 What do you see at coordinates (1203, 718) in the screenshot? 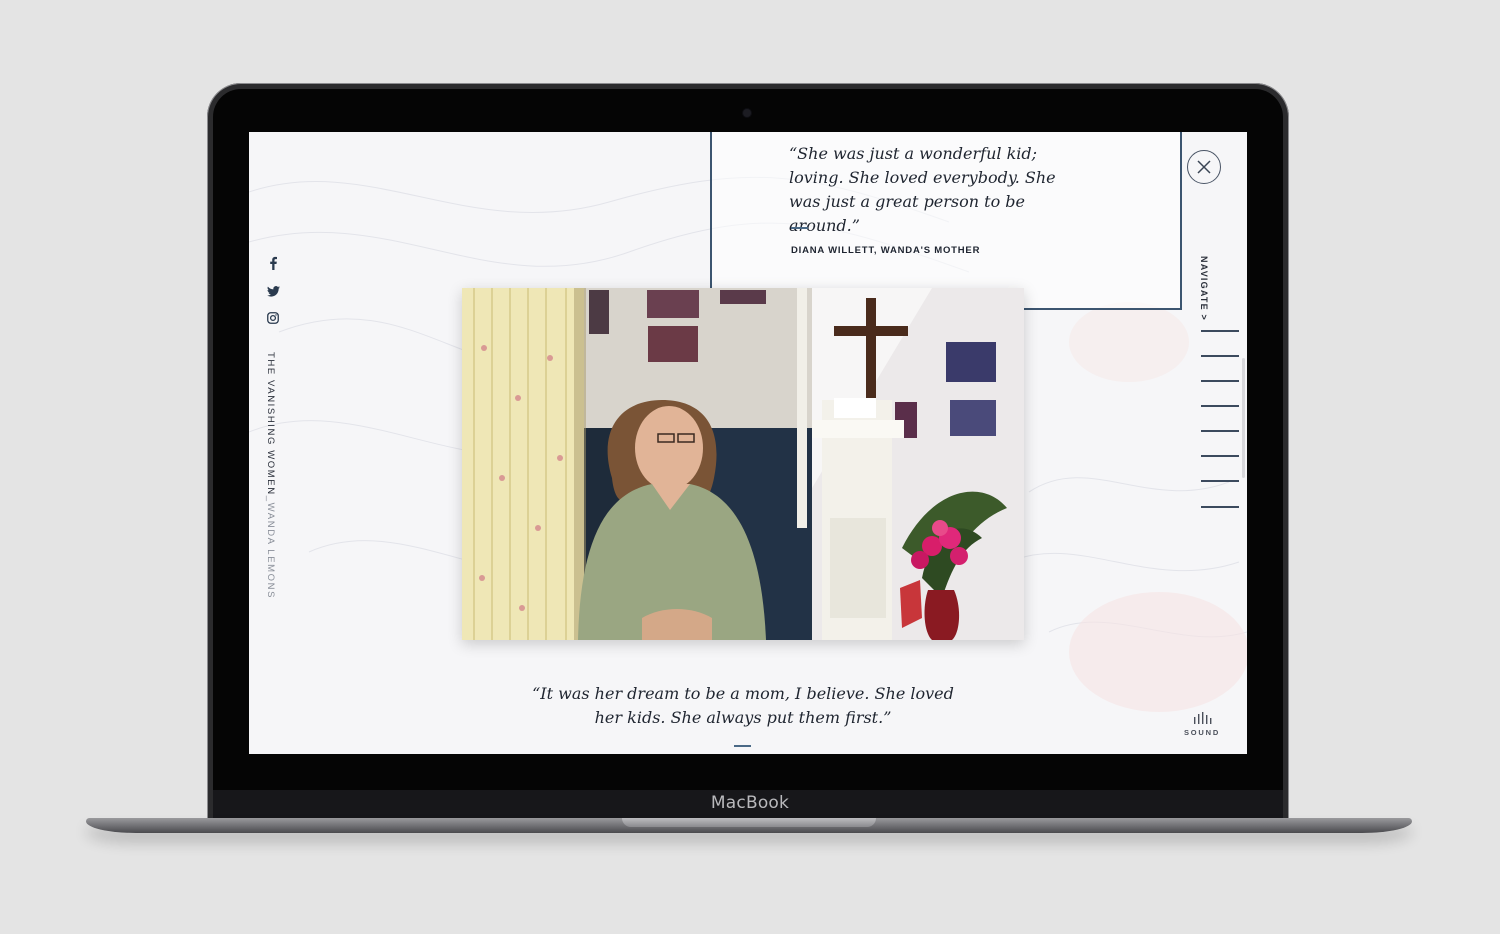
I see `sound-icon` at bounding box center [1203, 718].